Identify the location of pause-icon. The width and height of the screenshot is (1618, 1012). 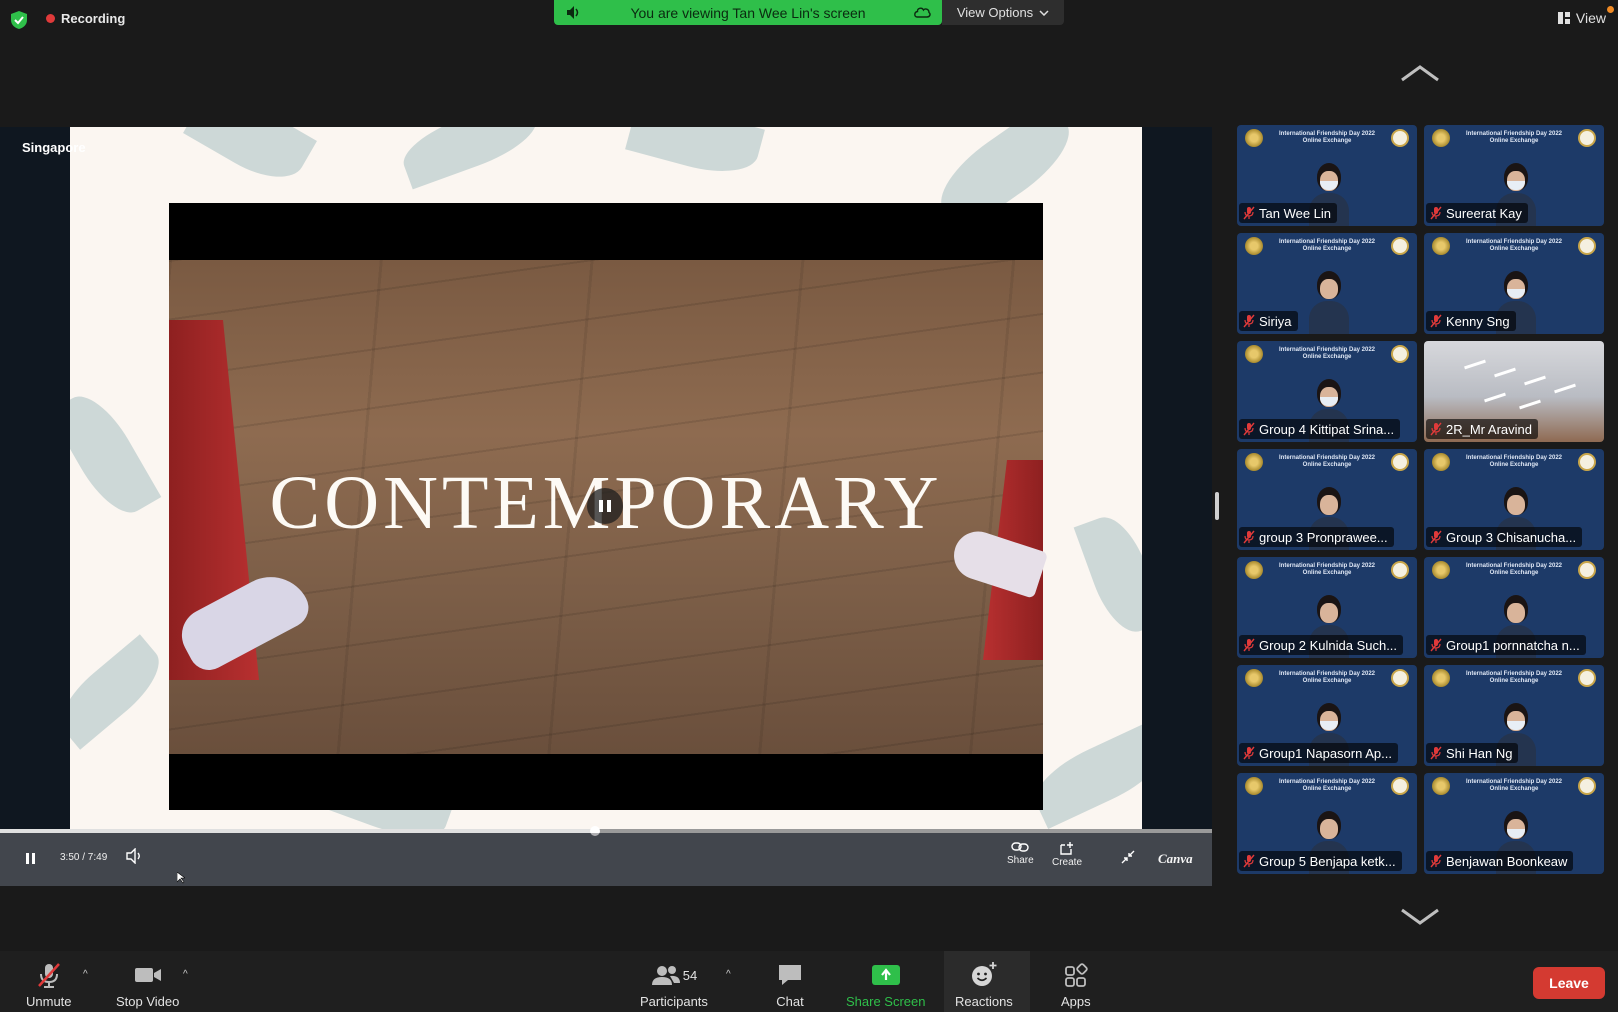
(30, 858).